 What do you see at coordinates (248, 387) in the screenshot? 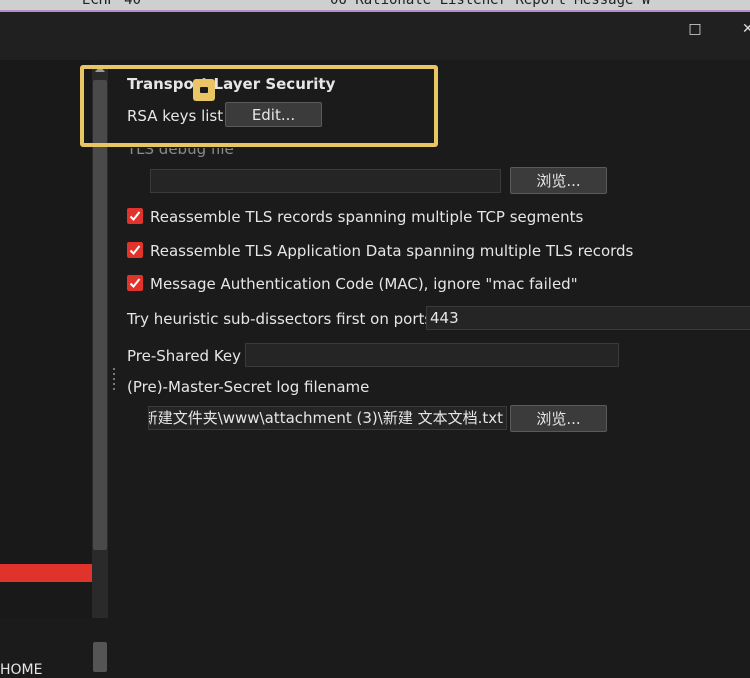
I see `master-secret-label: (Pre)-Master-Secret log filename` at bounding box center [248, 387].